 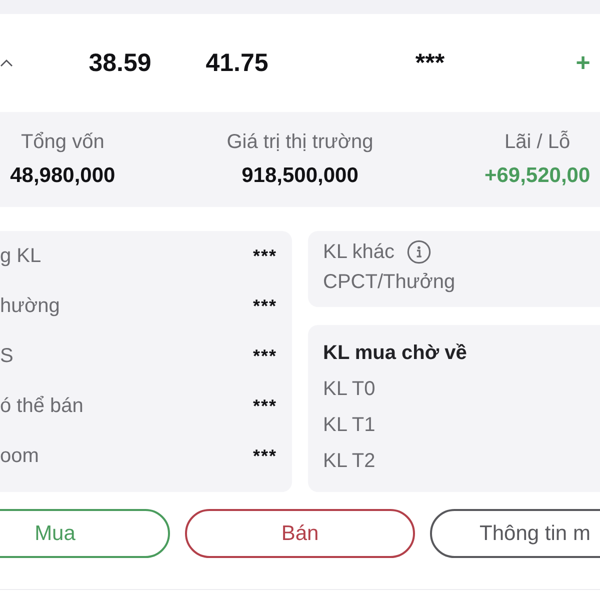 What do you see at coordinates (62, 142) in the screenshot?
I see `summary-label: Tổng vốn` at bounding box center [62, 142].